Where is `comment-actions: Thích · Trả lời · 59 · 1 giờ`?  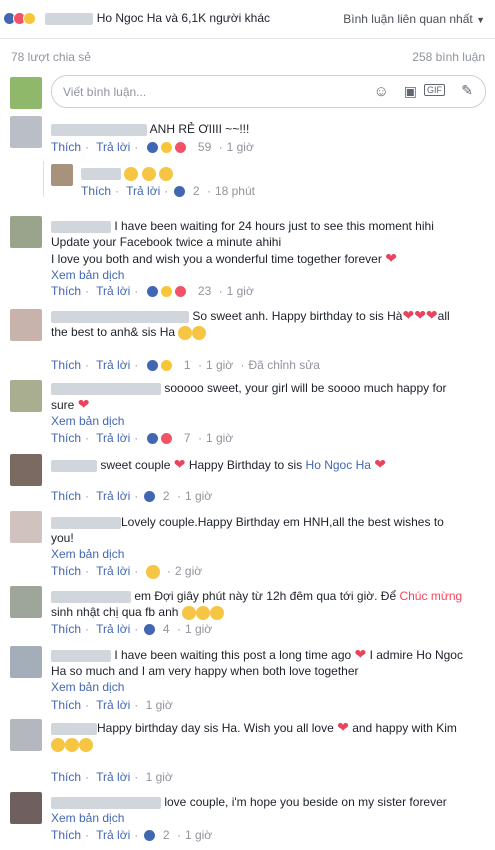
comment-actions: Thích · Trả lời · 59 · 1 giờ is located at coordinates (152, 147).